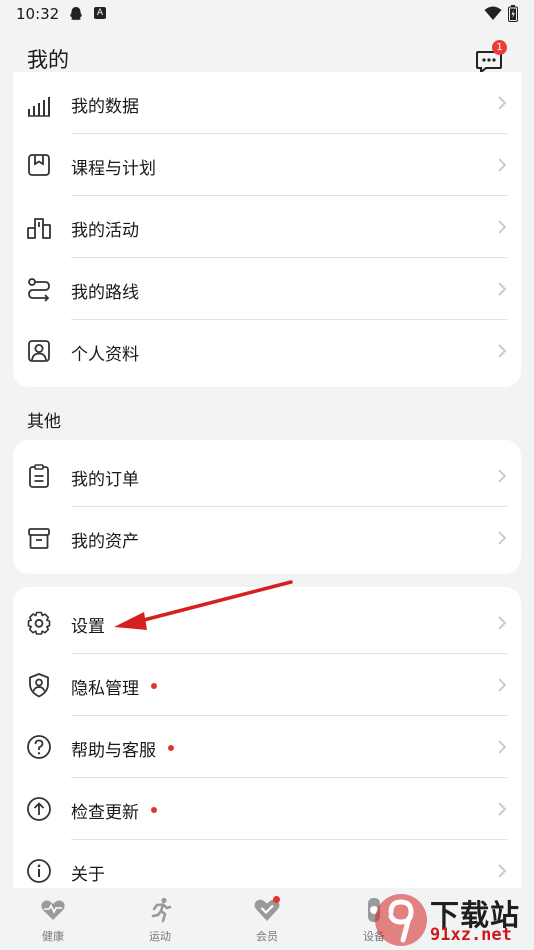 The height and width of the screenshot is (950, 534). What do you see at coordinates (267, 538) in the screenshot?
I see `menu-item-my-assets: 我的资产` at bounding box center [267, 538].